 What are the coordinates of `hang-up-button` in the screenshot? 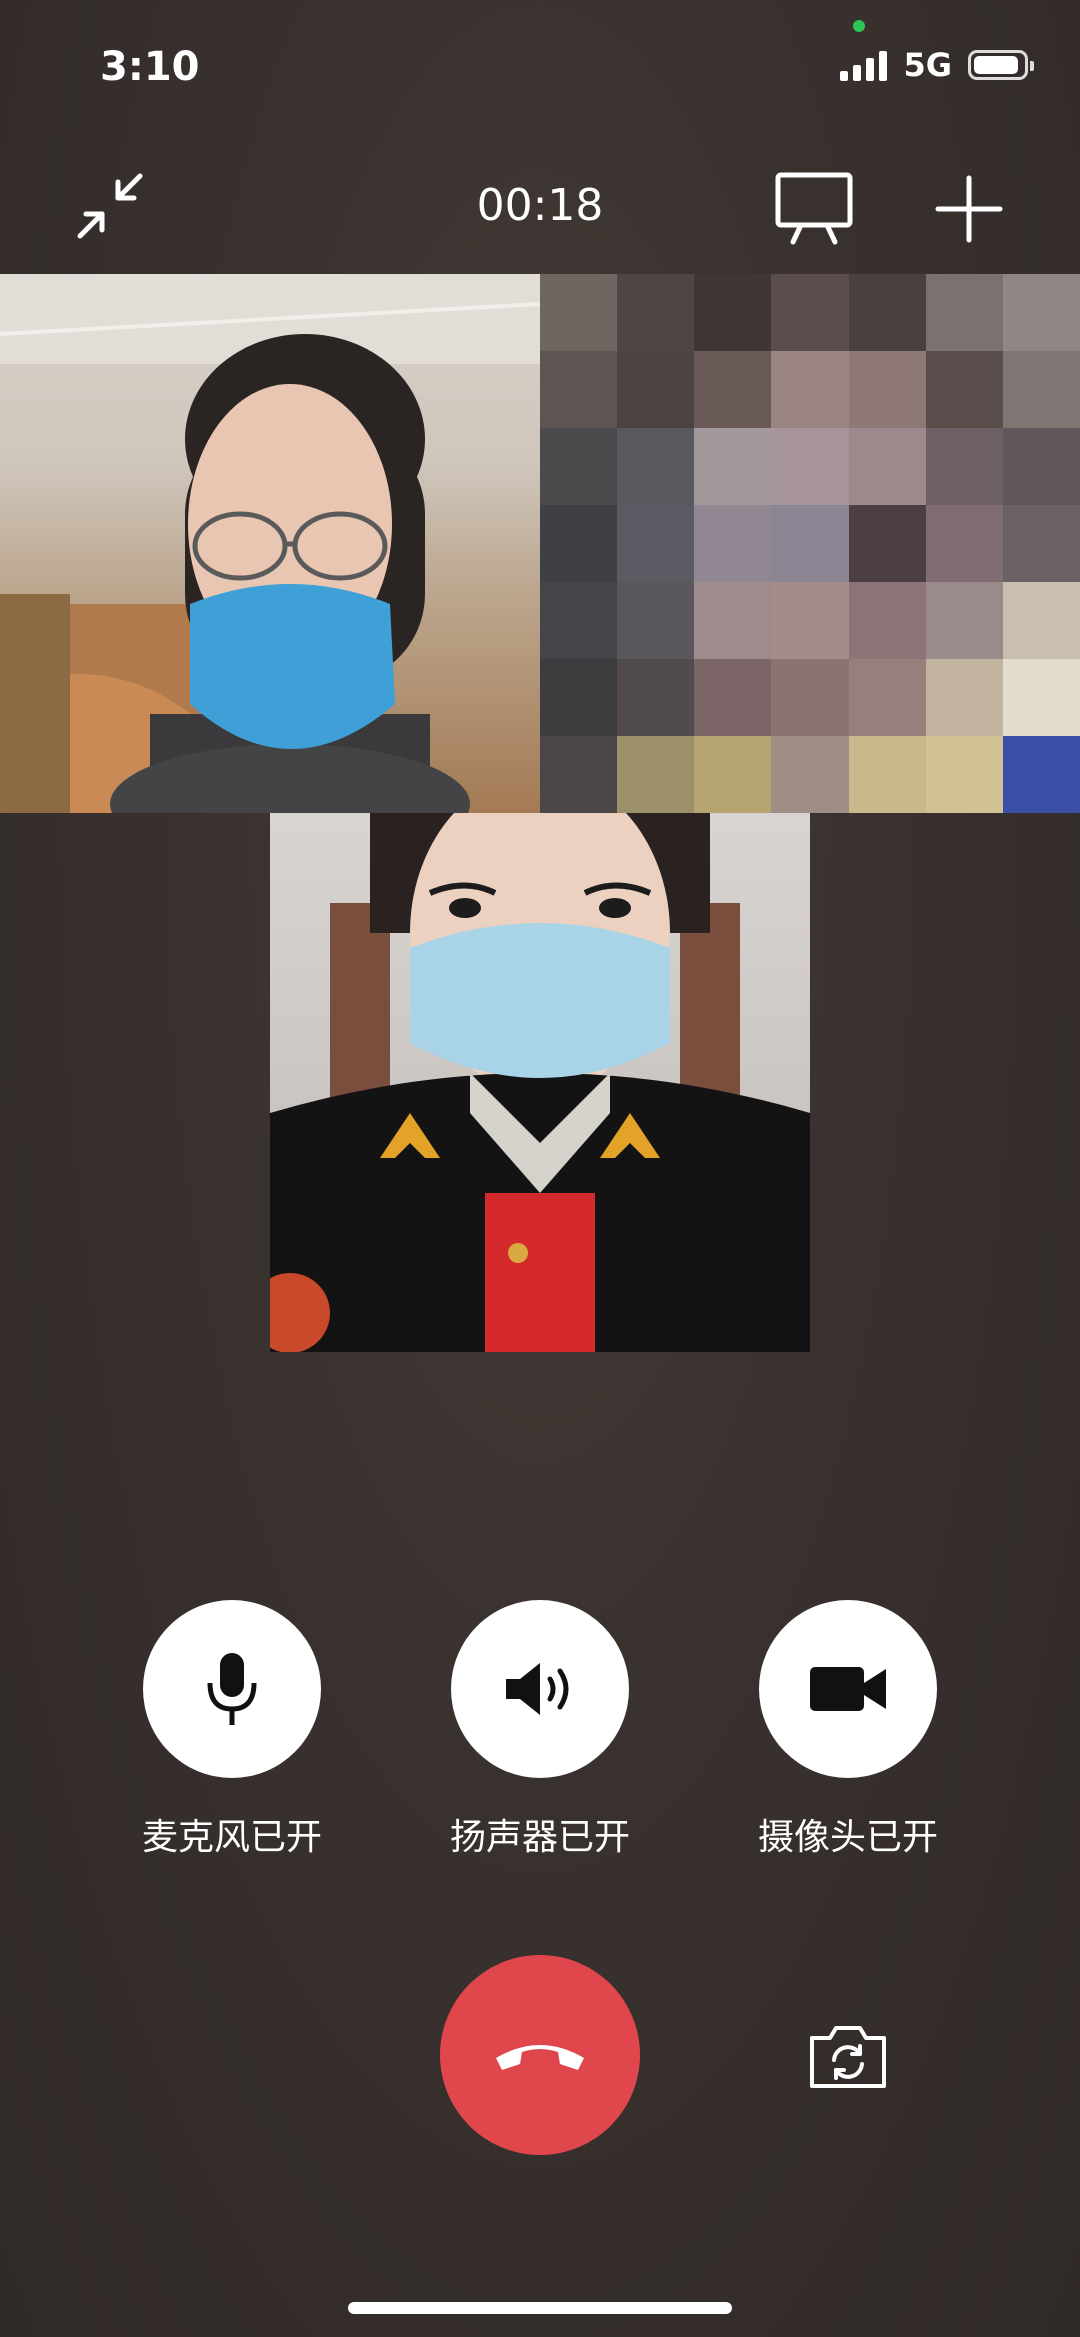 It's located at (540, 2055).